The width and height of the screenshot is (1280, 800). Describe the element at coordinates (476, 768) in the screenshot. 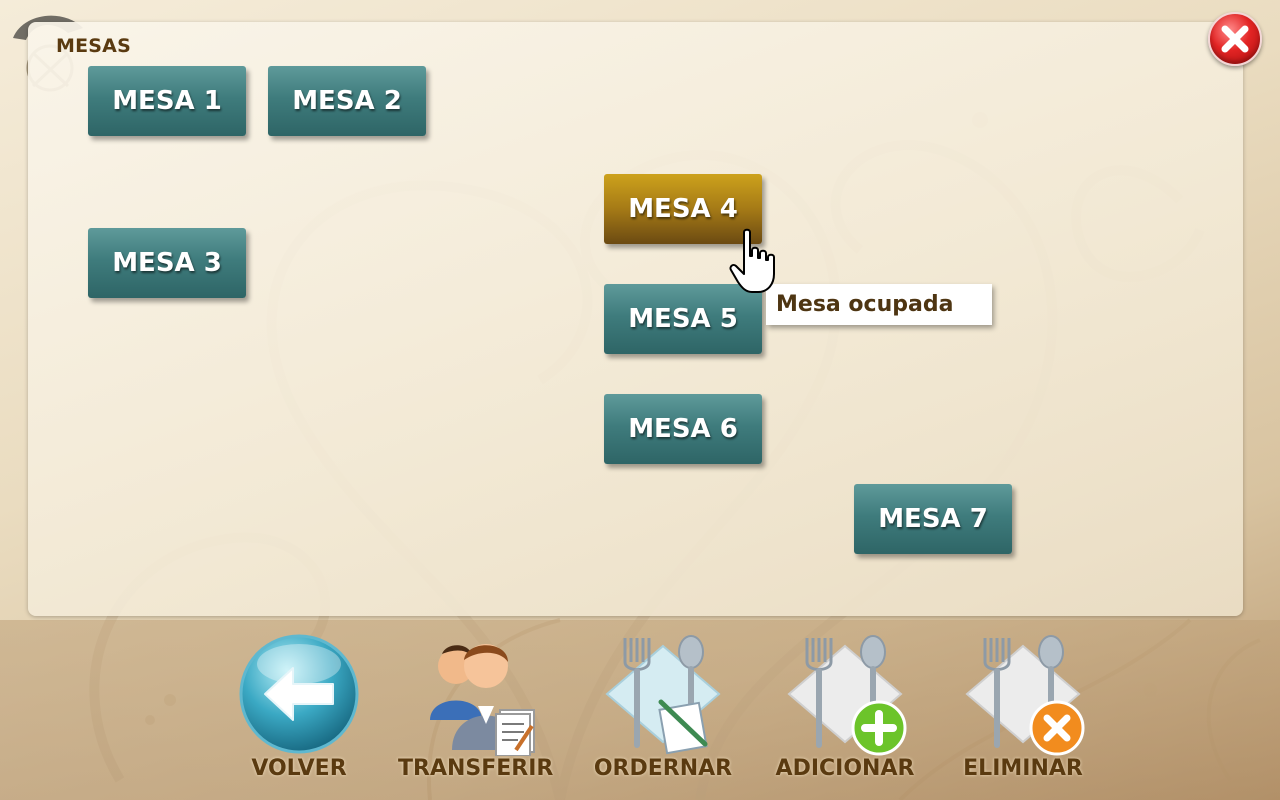

I see `transferir-label: TRANSFERIR` at that location.